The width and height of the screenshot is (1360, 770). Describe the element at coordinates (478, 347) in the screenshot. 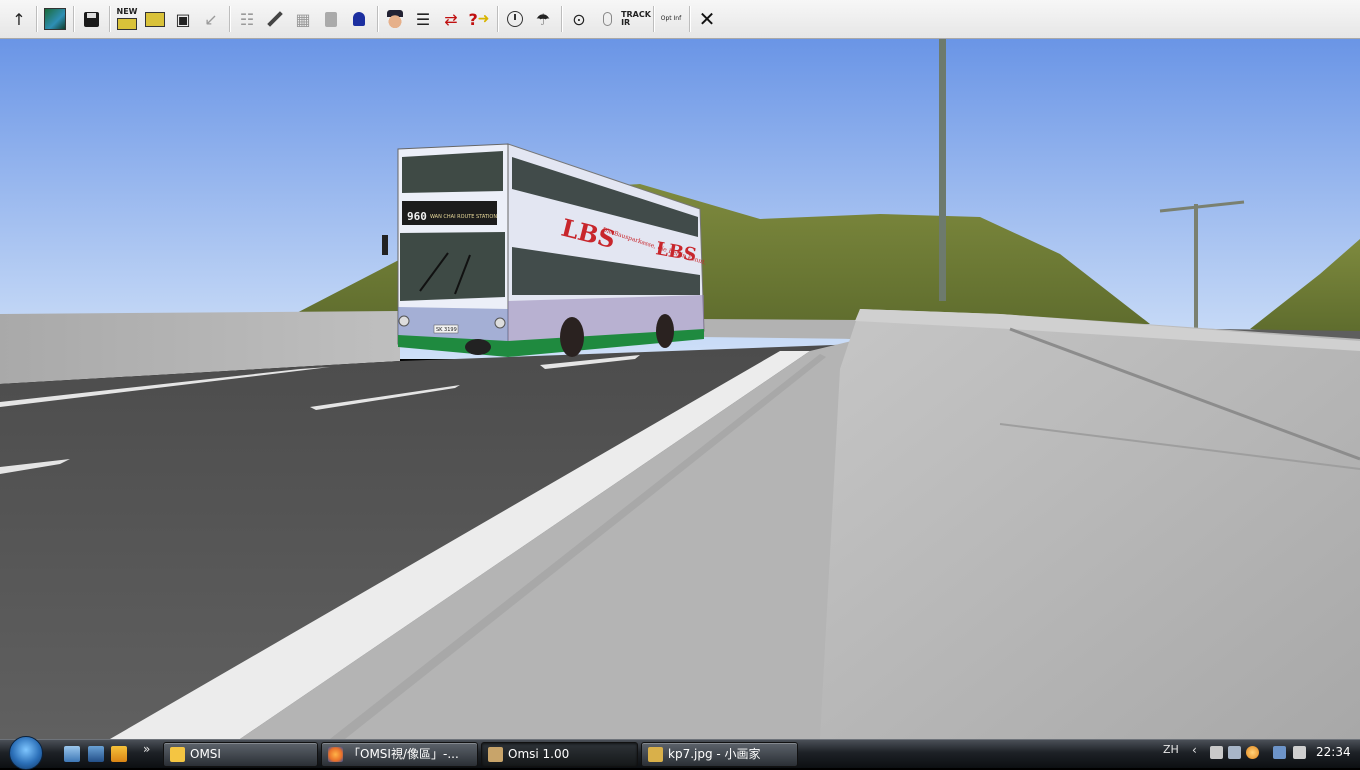

I see `bus-wheel-front-left` at that location.